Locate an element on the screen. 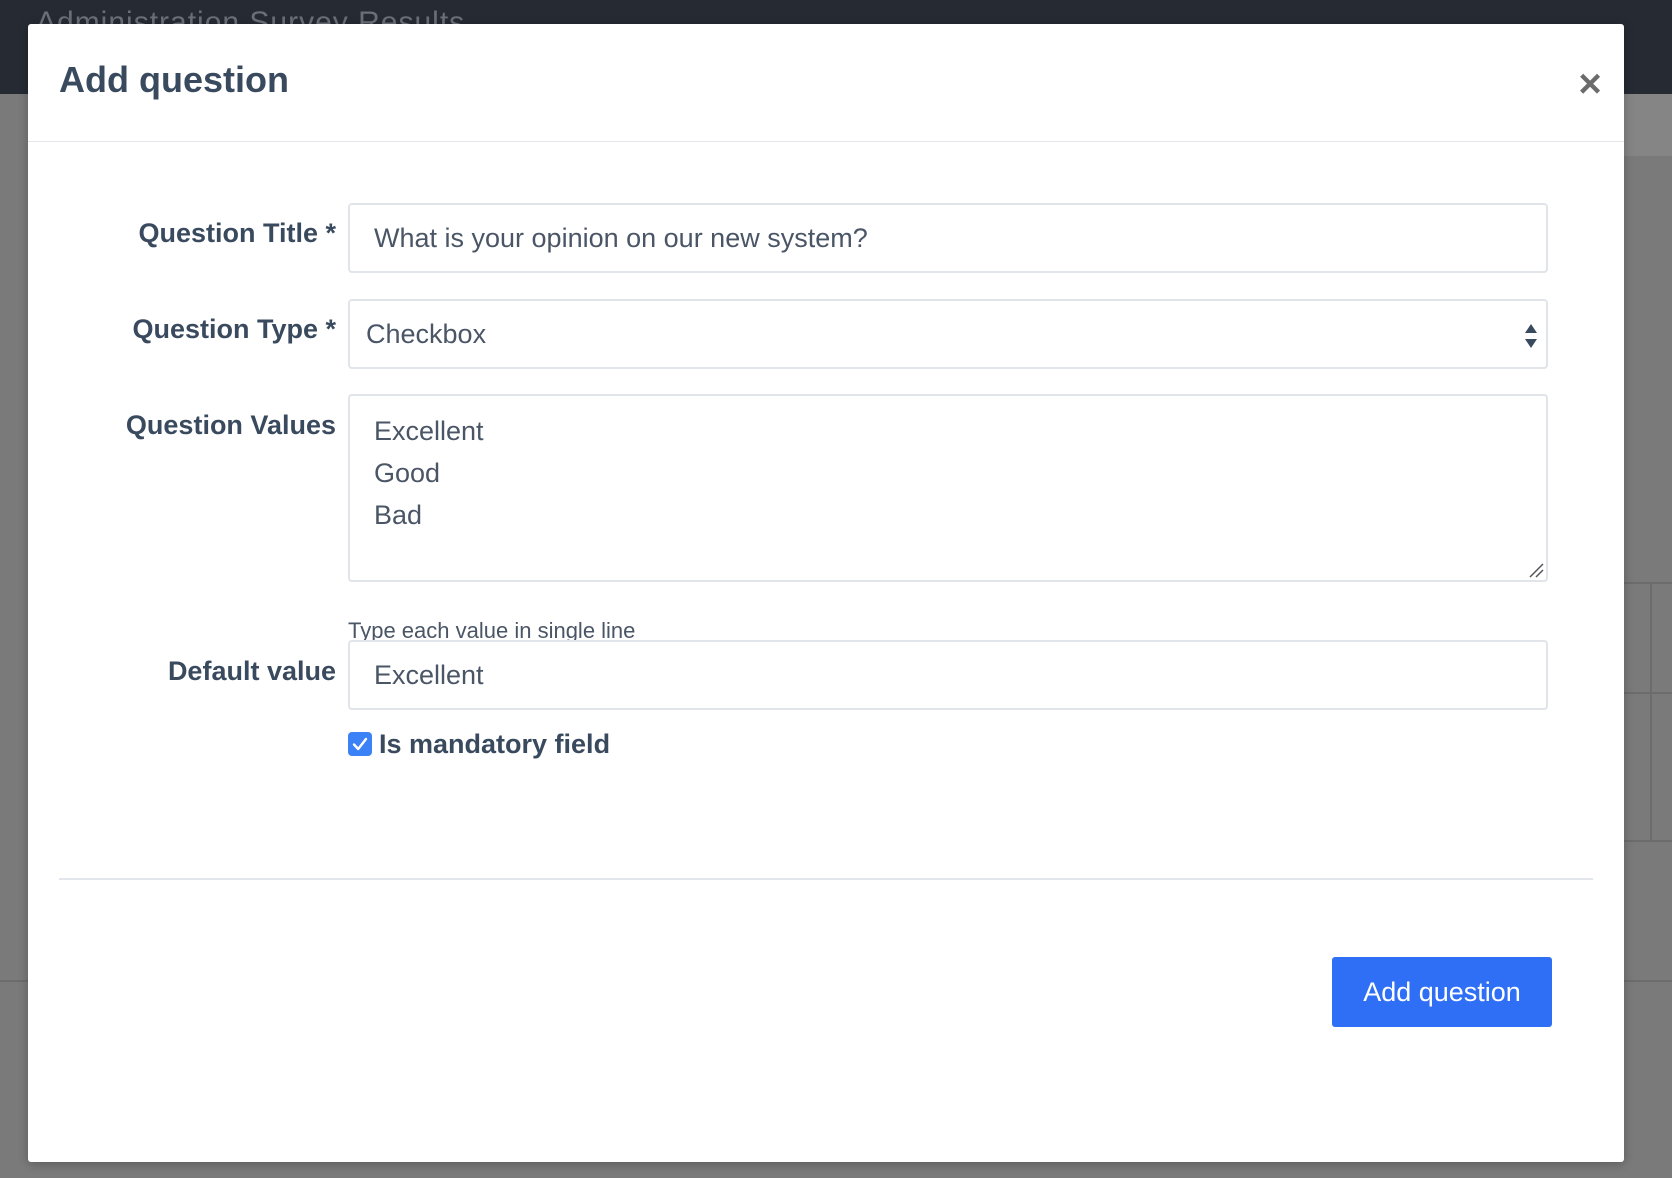 The image size is (1672, 1178). mandatory-checkbox-row: Is mandatory field is located at coordinates (479, 744).